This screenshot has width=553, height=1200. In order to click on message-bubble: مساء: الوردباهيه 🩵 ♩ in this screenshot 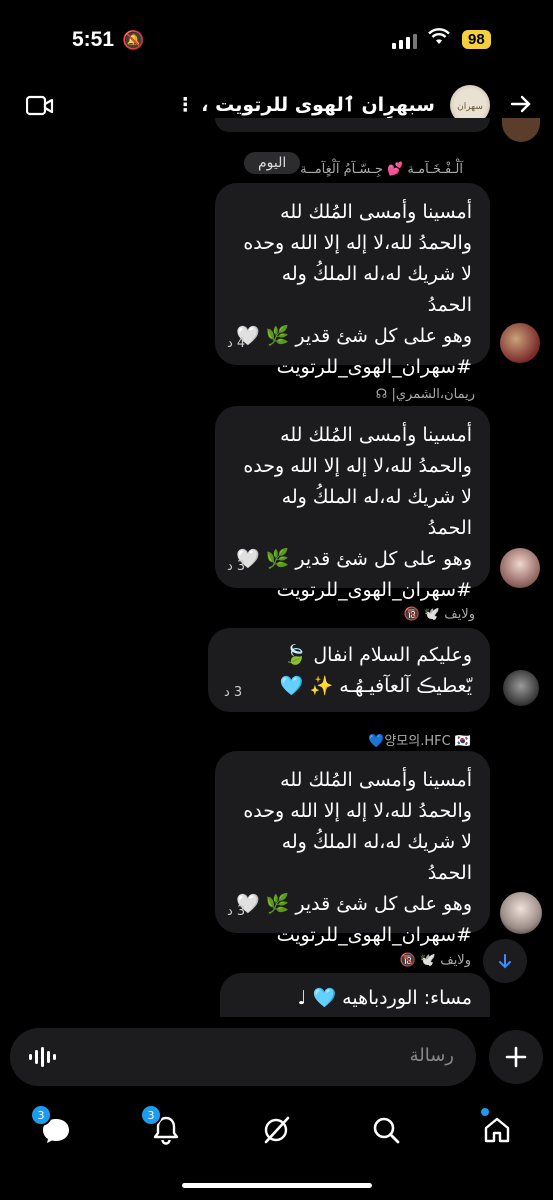, I will do `click(355, 995)`.